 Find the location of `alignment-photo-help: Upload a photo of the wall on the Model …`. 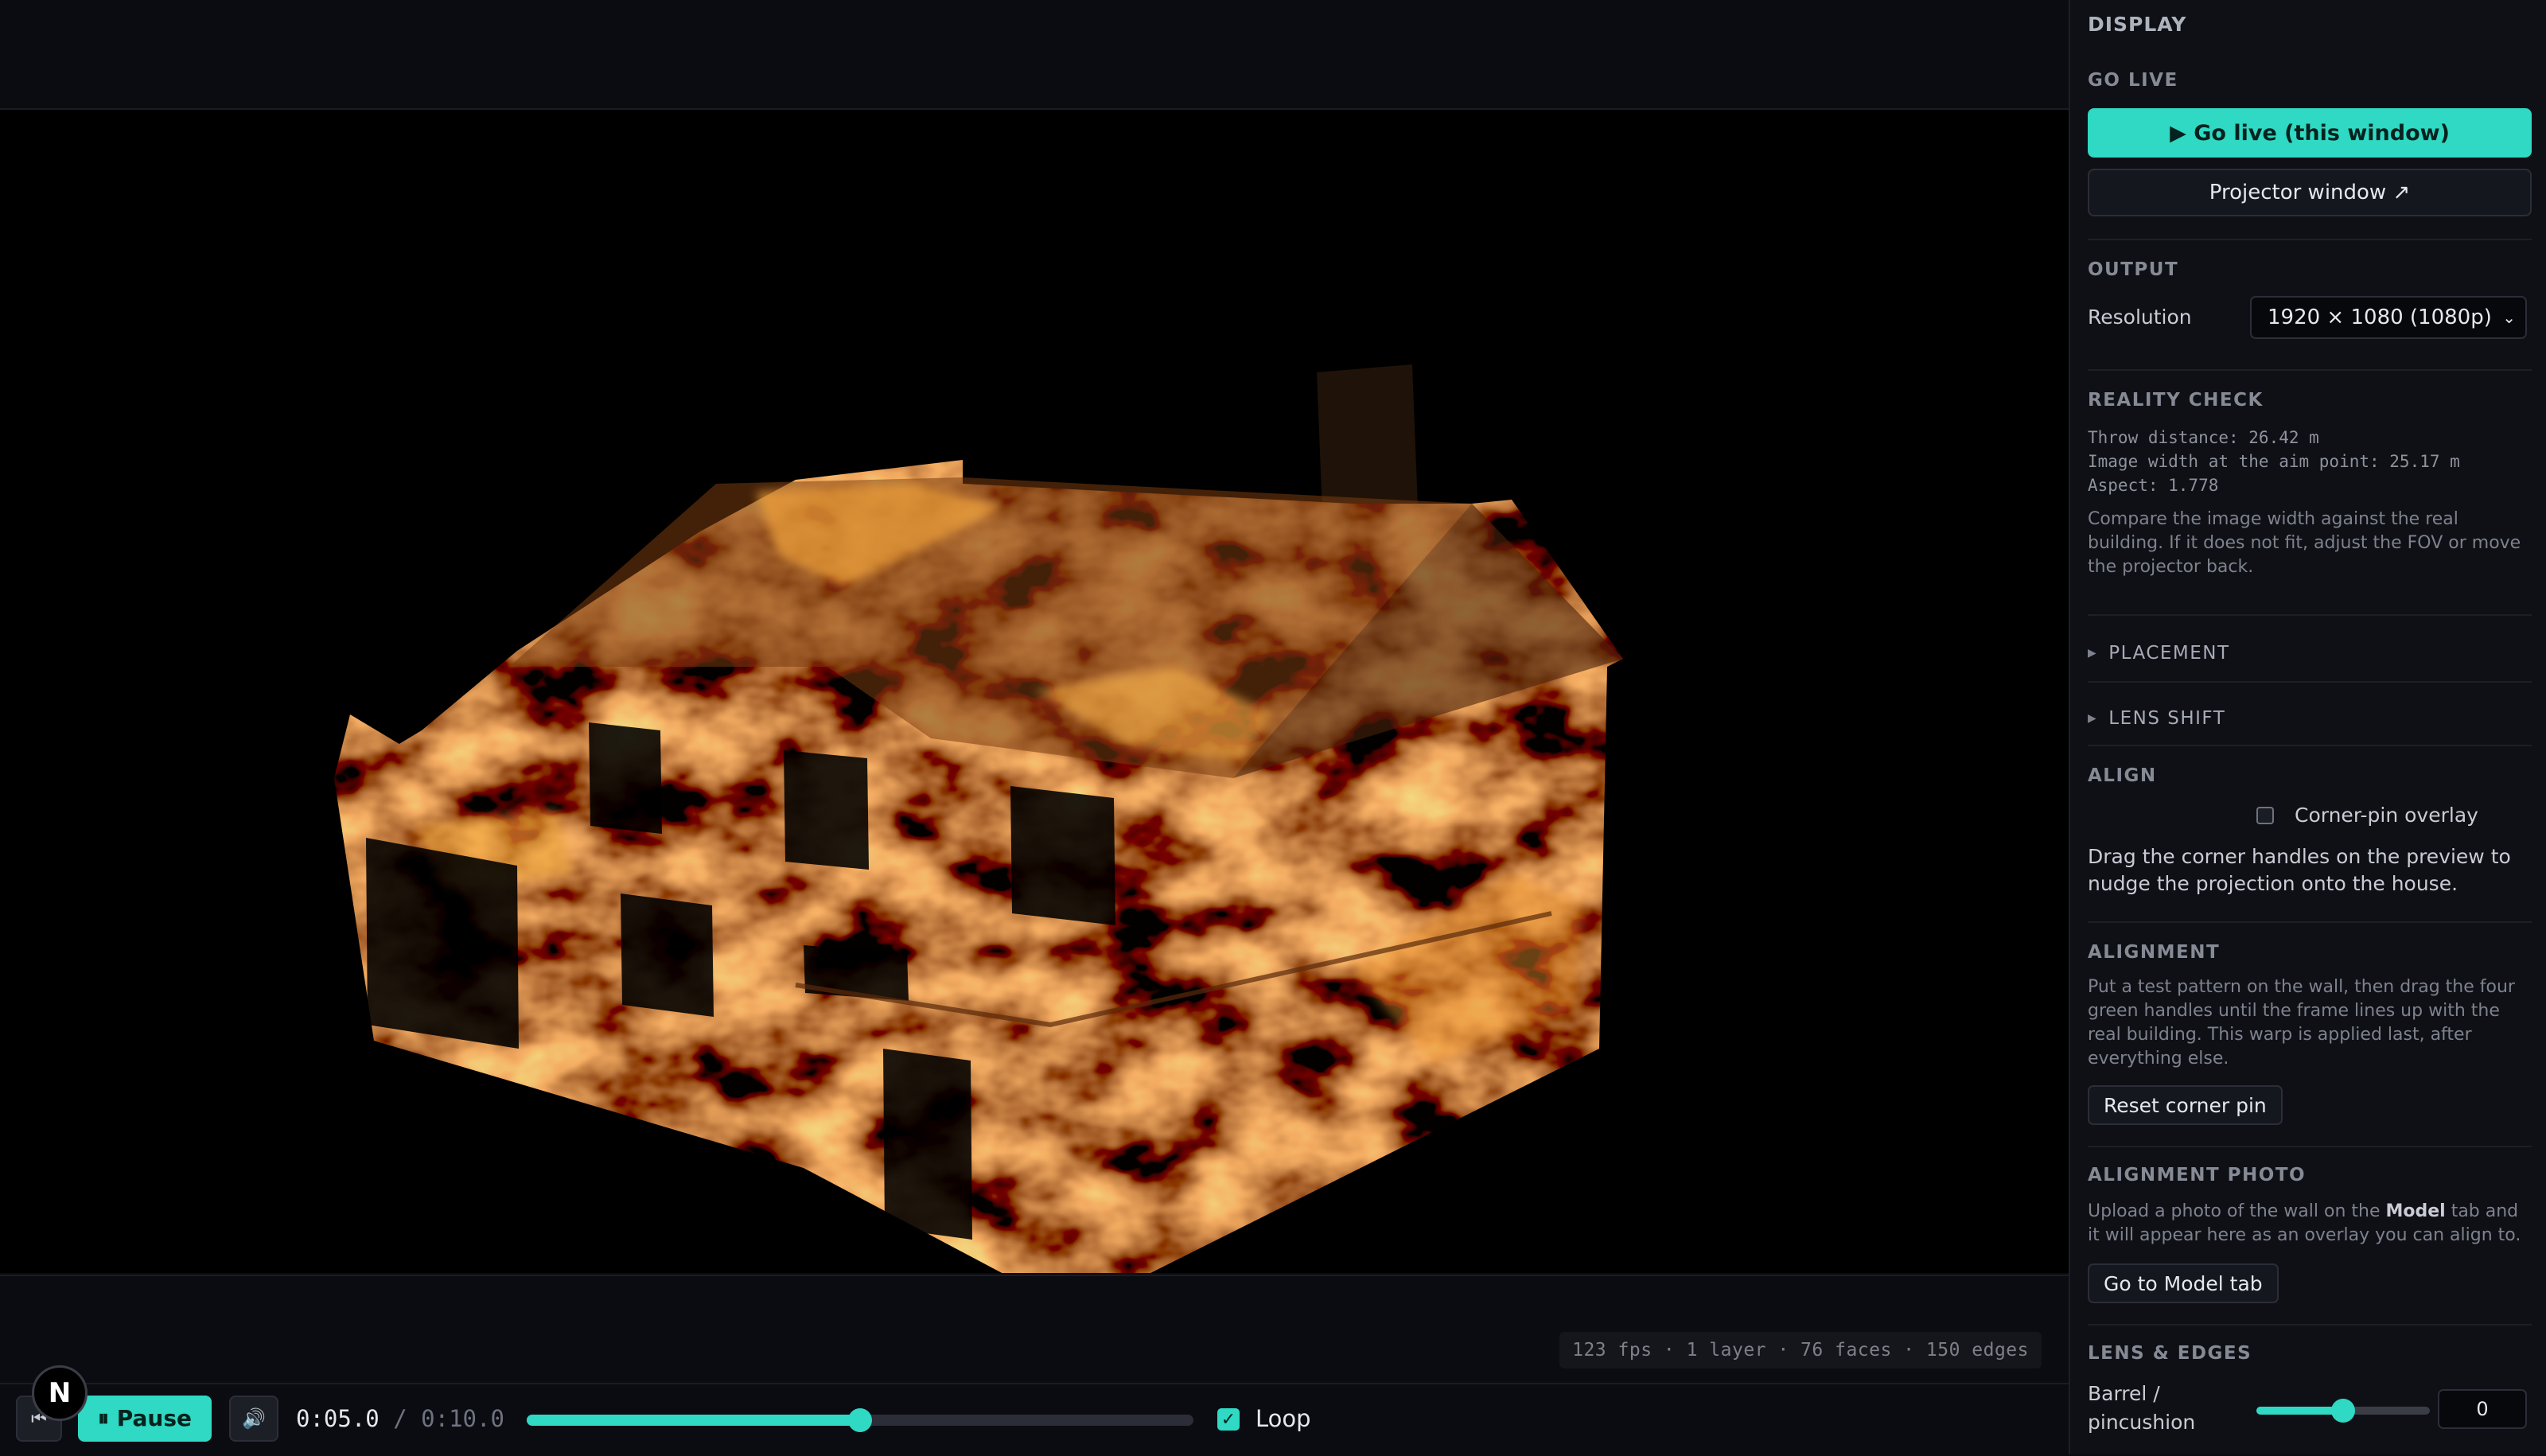

alignment-photo-help: Upload a photo of the wall on the Model … is located at coordinates (2304, 1223).